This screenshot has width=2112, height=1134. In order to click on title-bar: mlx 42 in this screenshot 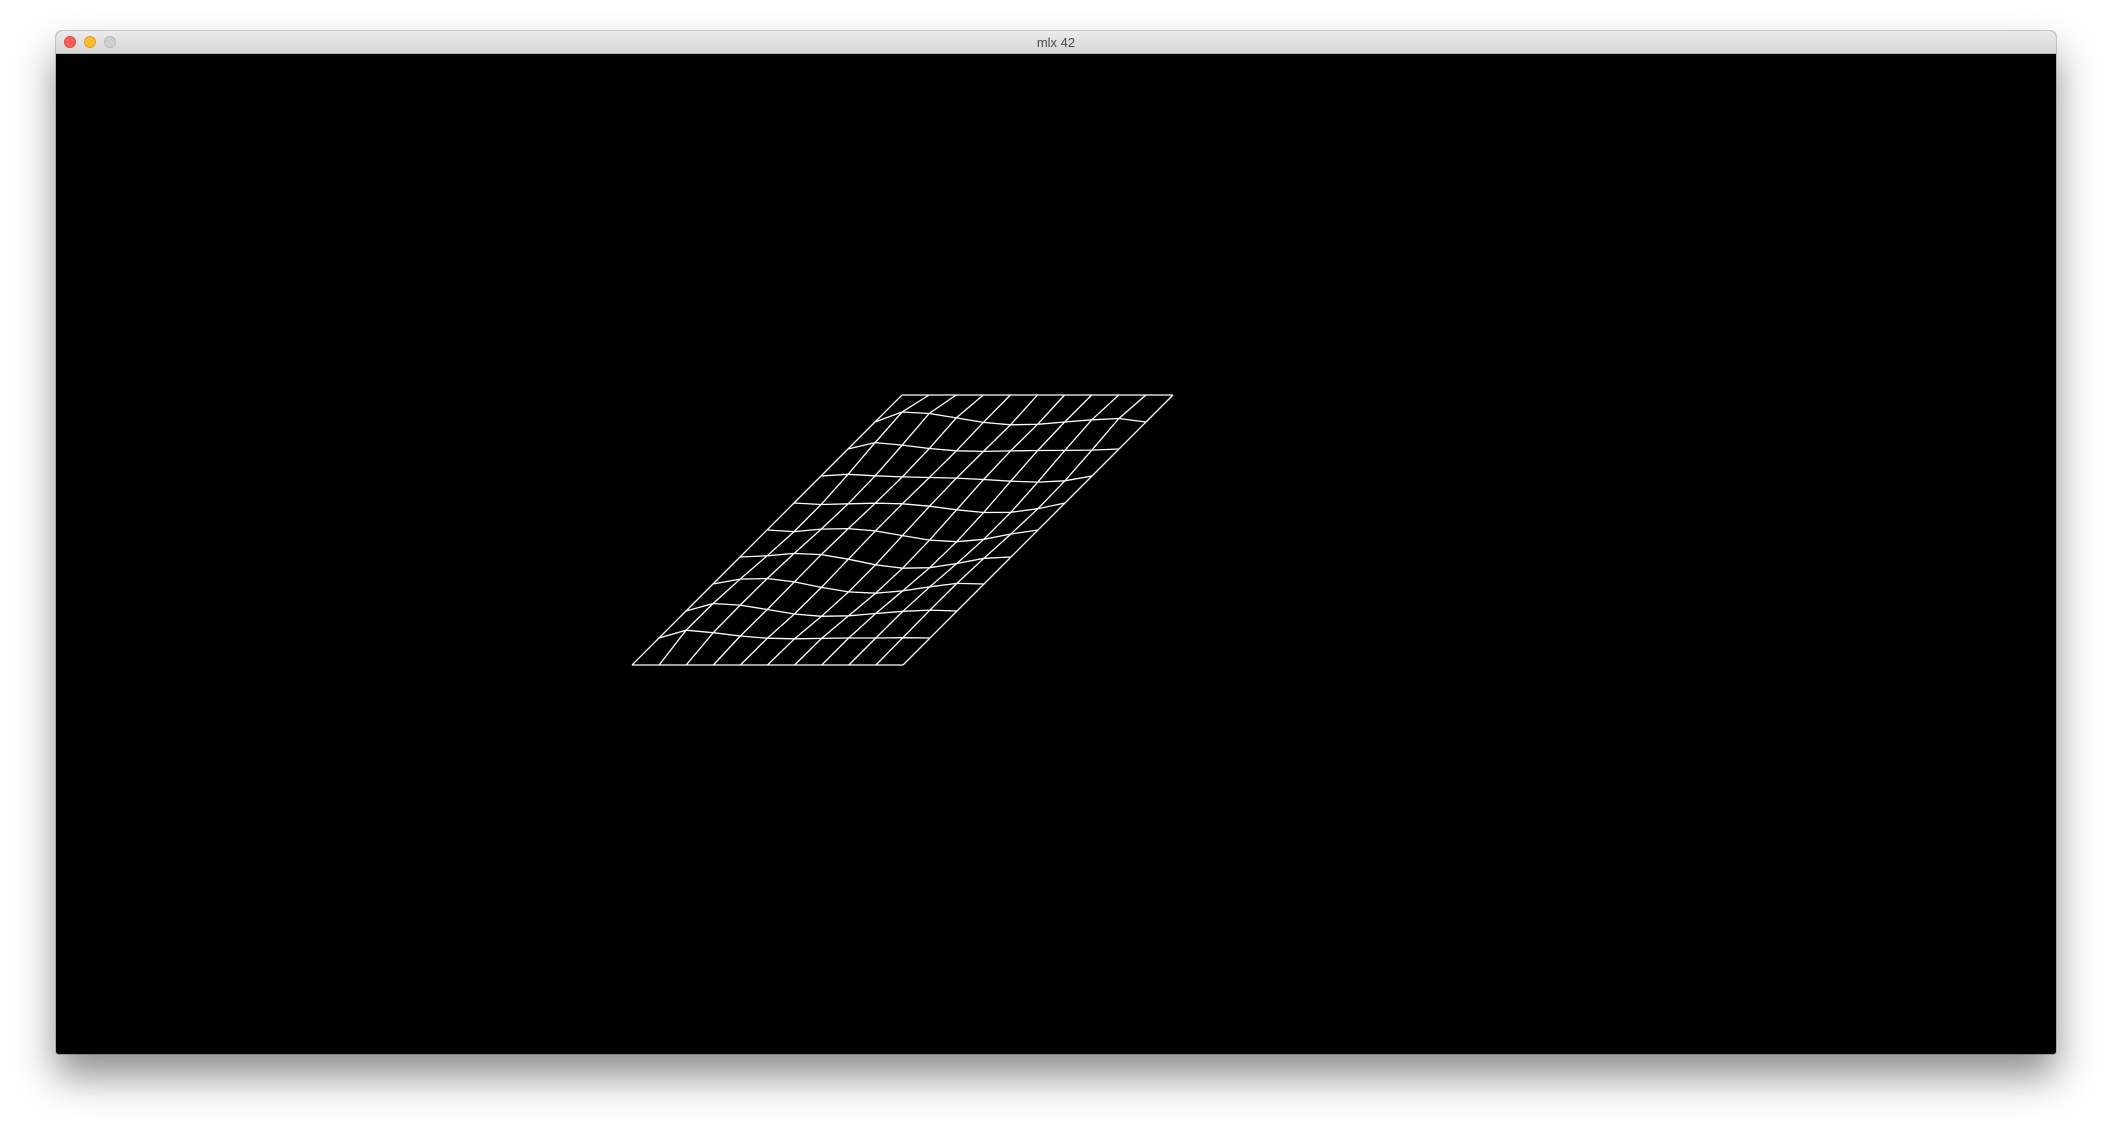, I will do `click(1056, 42)`.